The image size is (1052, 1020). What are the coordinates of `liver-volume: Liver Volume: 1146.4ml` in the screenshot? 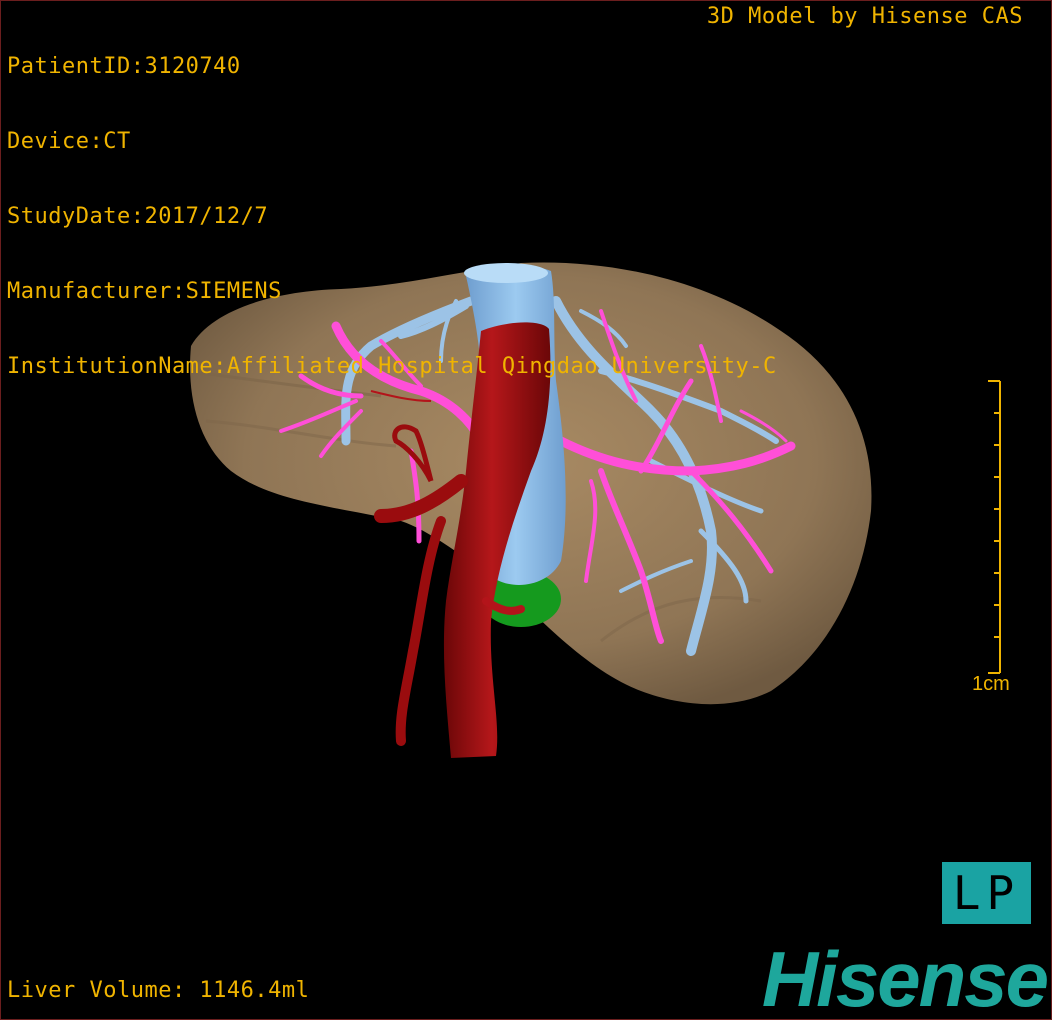 It's located at (158, 990).